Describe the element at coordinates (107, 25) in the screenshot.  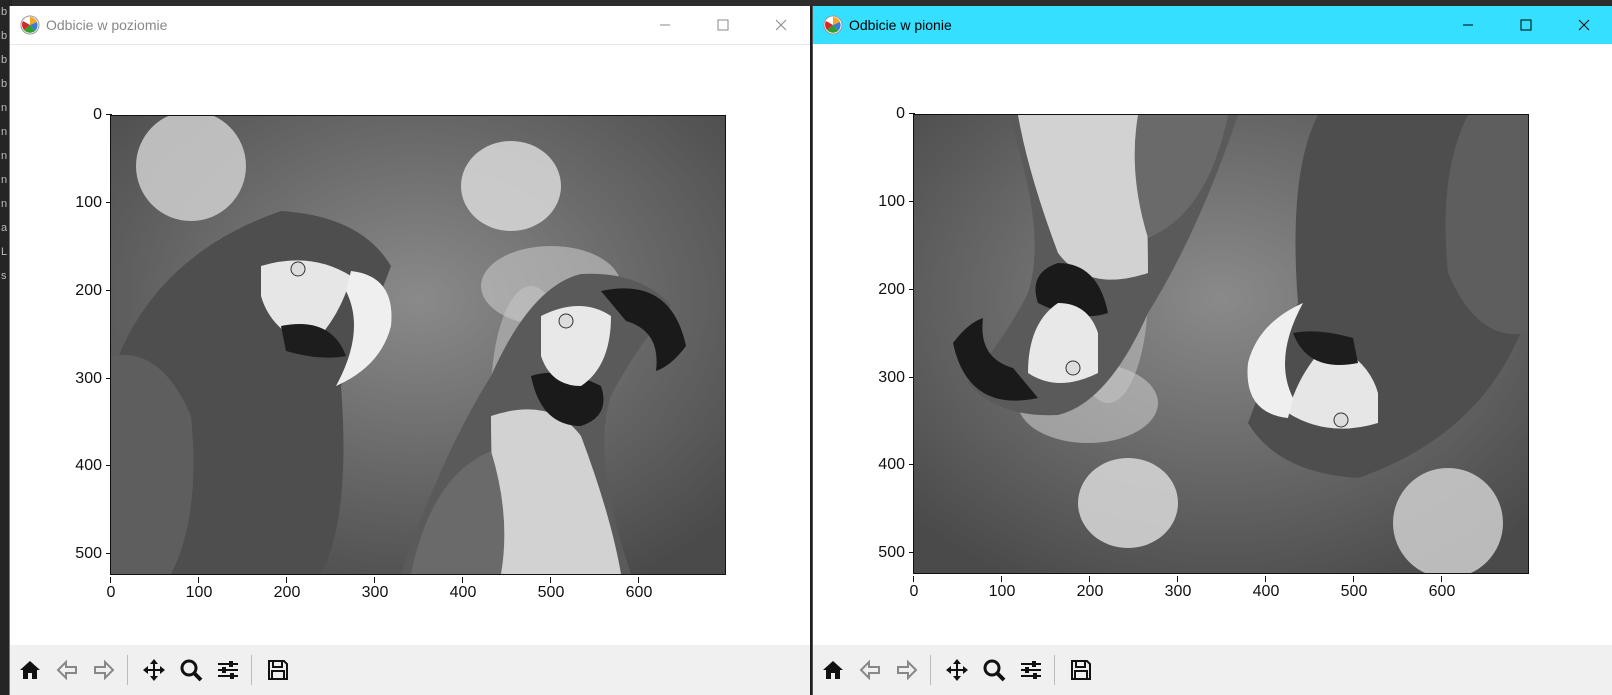
I see `window-title: Odbicie w poziomie` at that location.